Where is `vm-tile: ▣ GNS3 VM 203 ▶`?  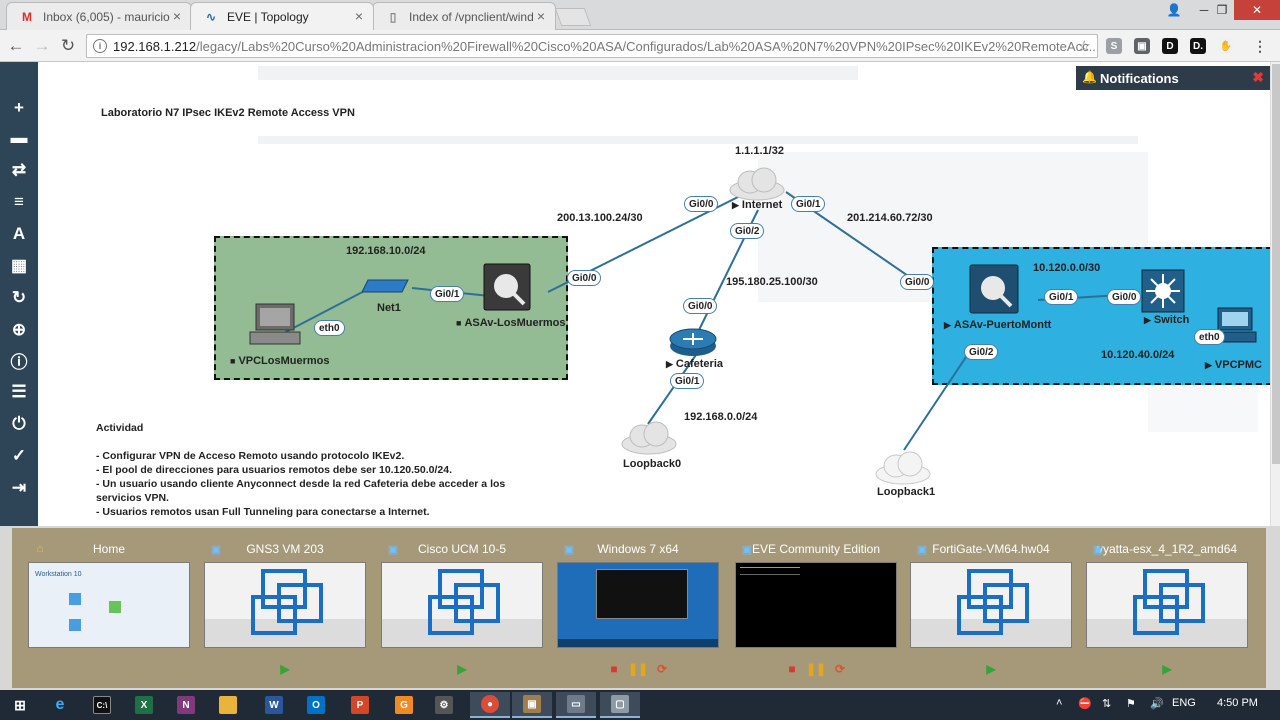
vm-tile: ▣ GNS3 VM 203 ▶ is located at coordinates (285, 610).